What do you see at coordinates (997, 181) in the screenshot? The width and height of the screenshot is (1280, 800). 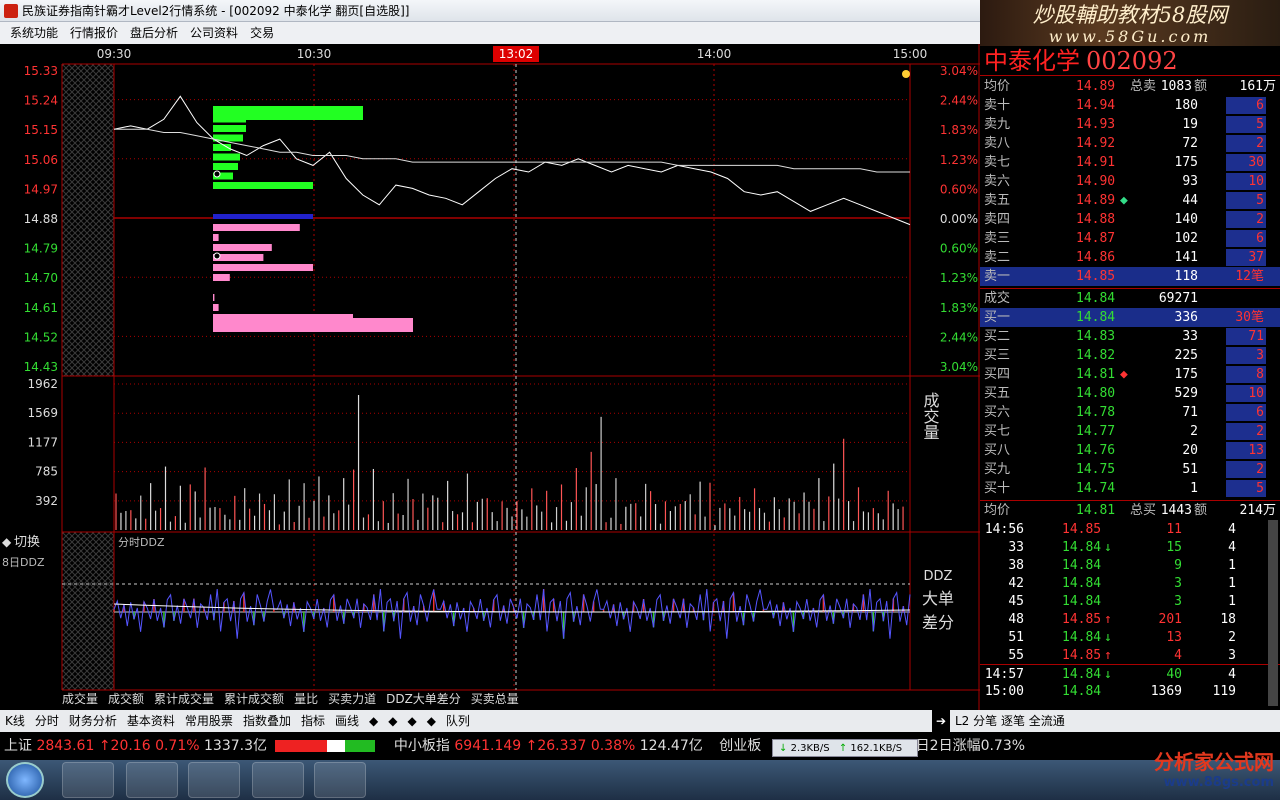 I see `ask-label: 卖六` at bounding box center [997, 181].